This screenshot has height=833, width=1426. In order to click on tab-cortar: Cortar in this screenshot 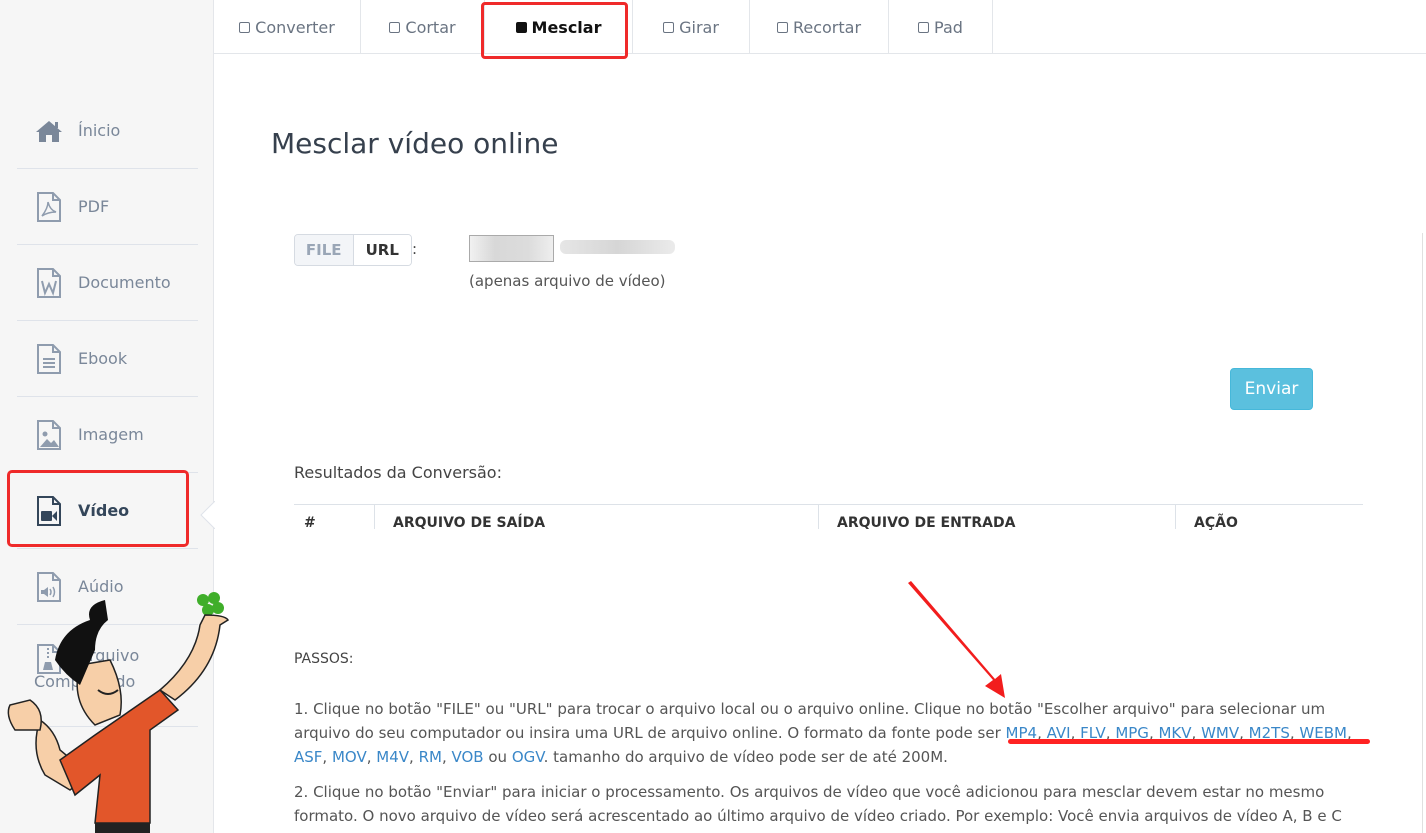, I will do `click(423, 27)`.